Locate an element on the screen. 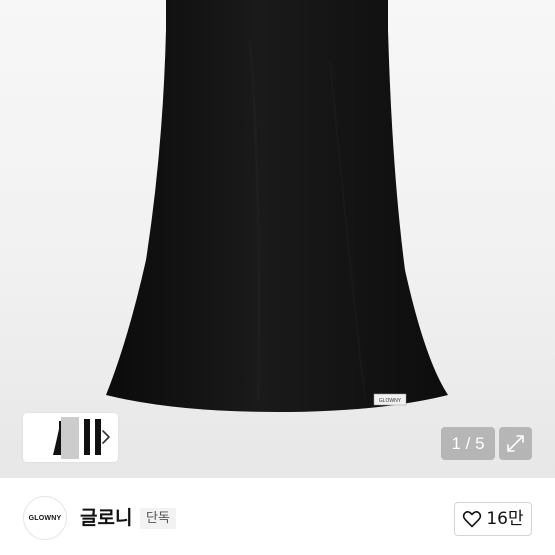  exclusive-badge: 단독 is located at coordinates (158, 518).